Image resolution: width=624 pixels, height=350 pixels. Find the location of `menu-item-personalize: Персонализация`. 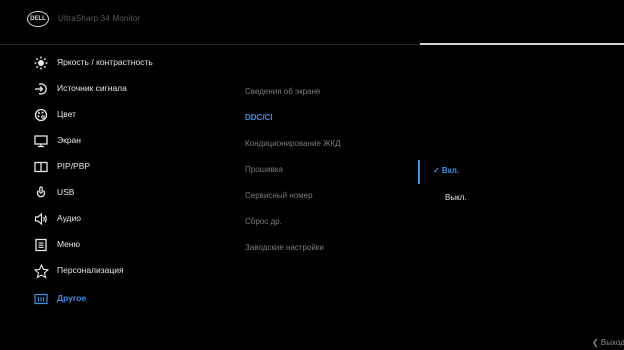

menu-item-personalize: Персонализация is located at coordinates (115, 271).